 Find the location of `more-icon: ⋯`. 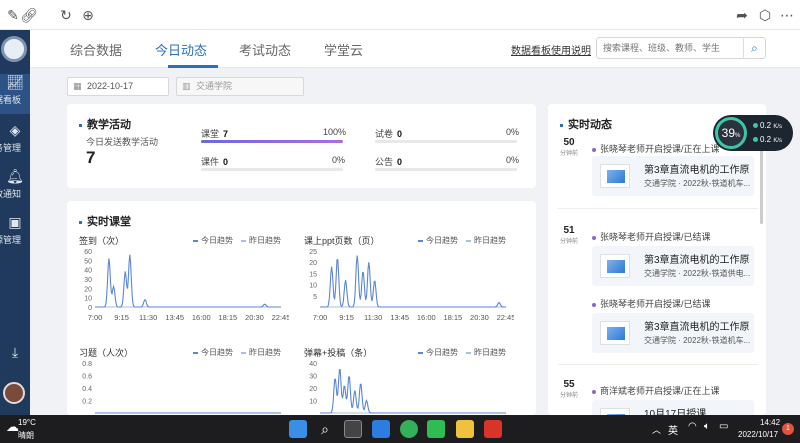

more-icon: ⋯ is located at coordinates (787, 15).